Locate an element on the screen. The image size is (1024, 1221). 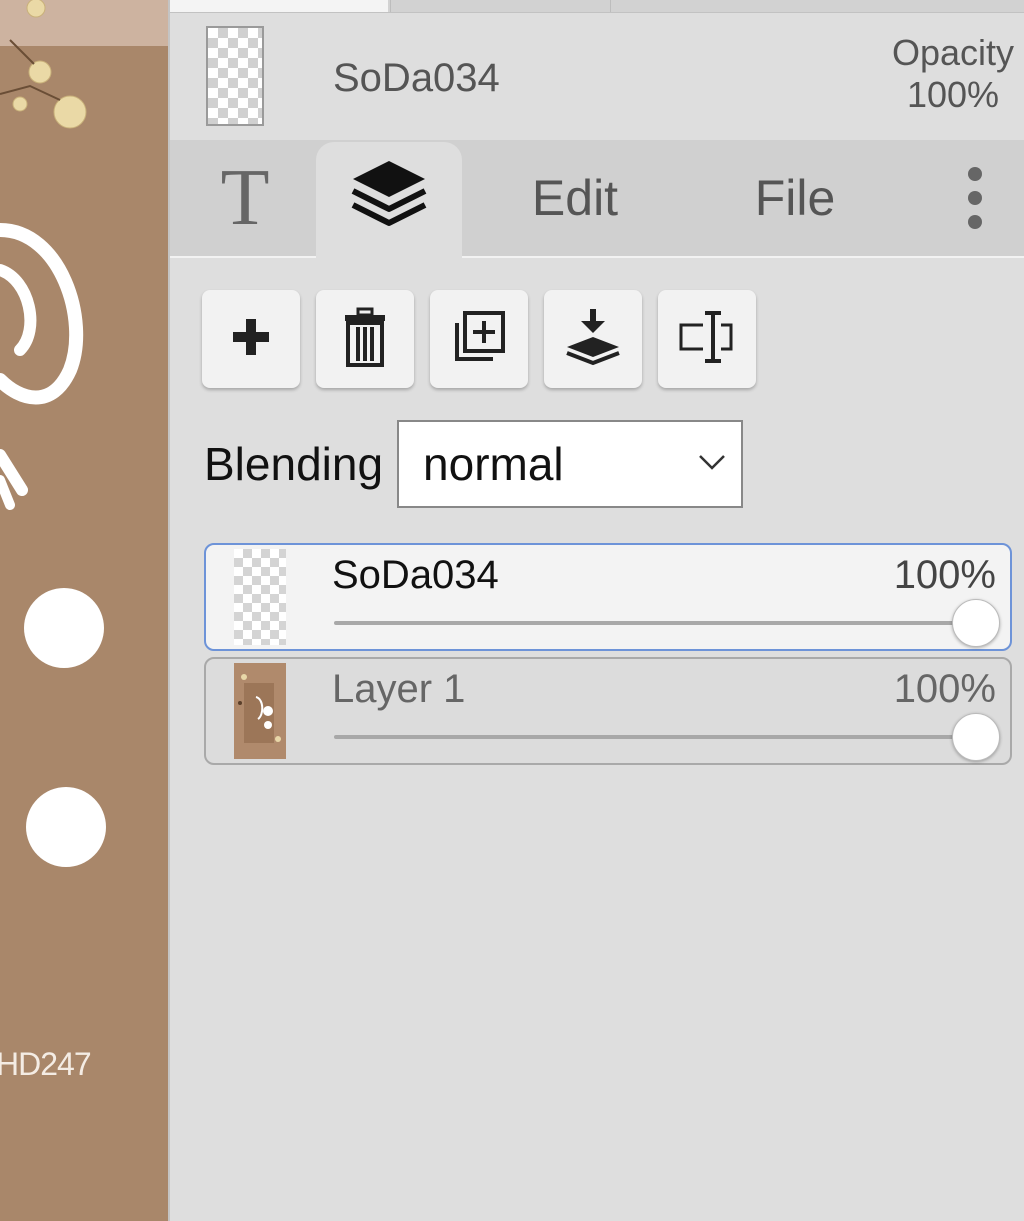
current-layer-thumbnail is located at coordinates (235, 76).